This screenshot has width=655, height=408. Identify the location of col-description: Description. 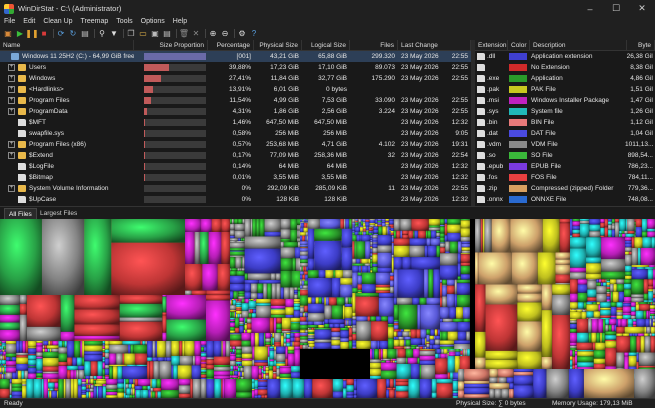
(578, 45).